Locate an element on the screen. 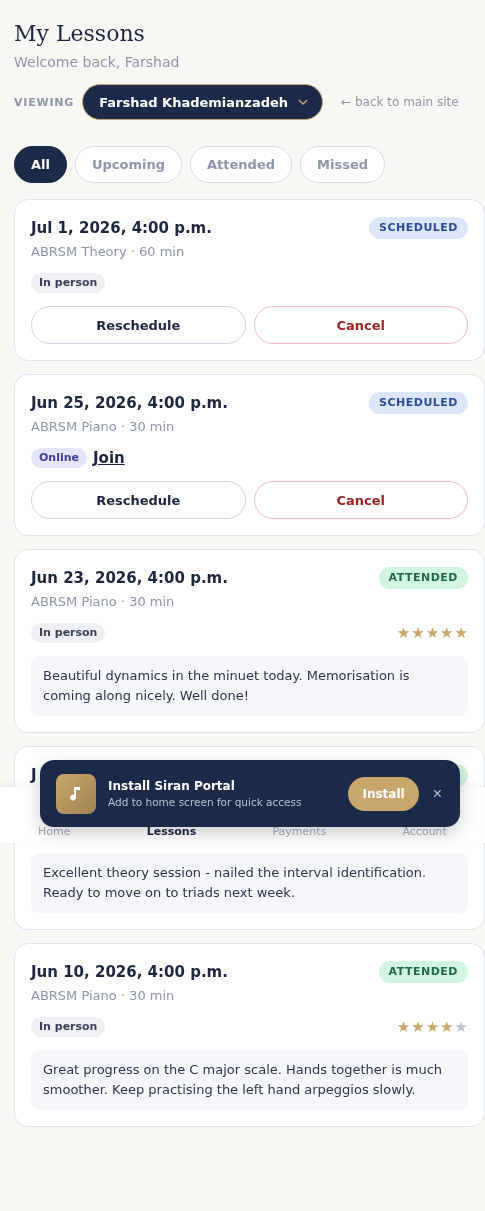  lesson-notes: Excellent theory session - nailed the interval identification. Ready to move on to triads next week. is located at coordinates (249, 883).